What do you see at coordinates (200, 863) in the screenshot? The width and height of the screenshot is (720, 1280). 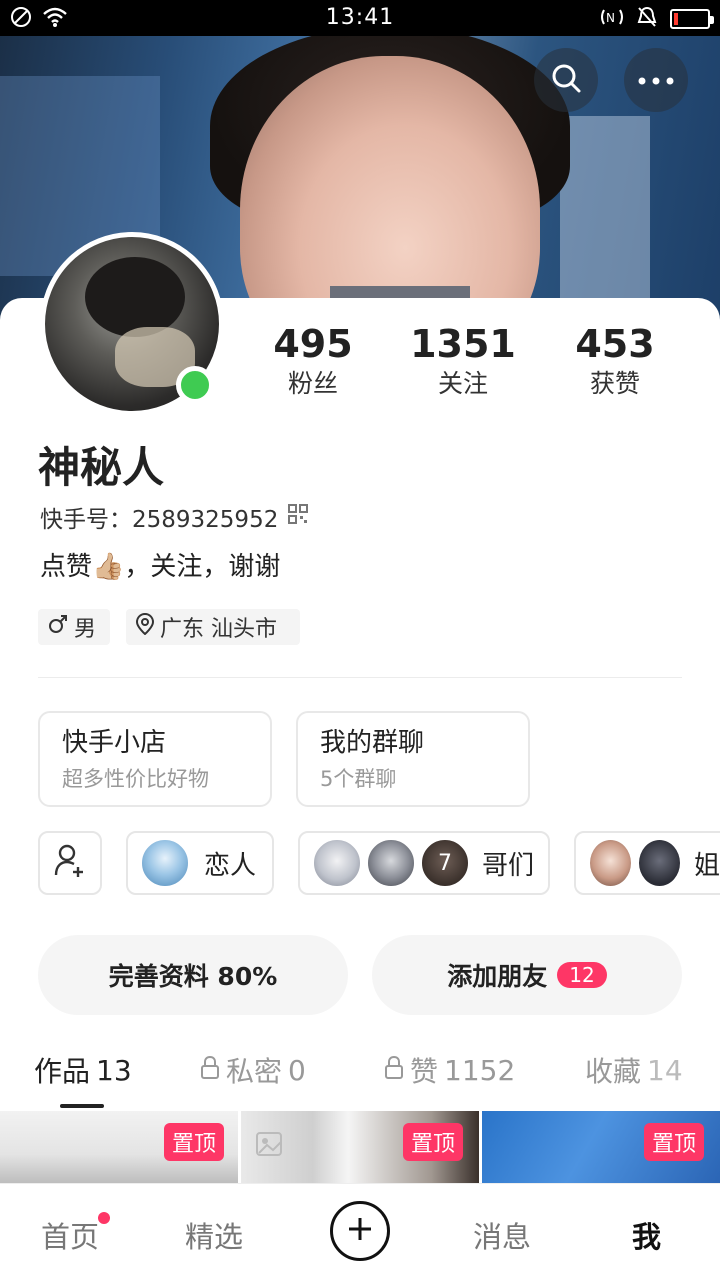 I see `relation-lover: 恋人` at bounding box center [200, 863].